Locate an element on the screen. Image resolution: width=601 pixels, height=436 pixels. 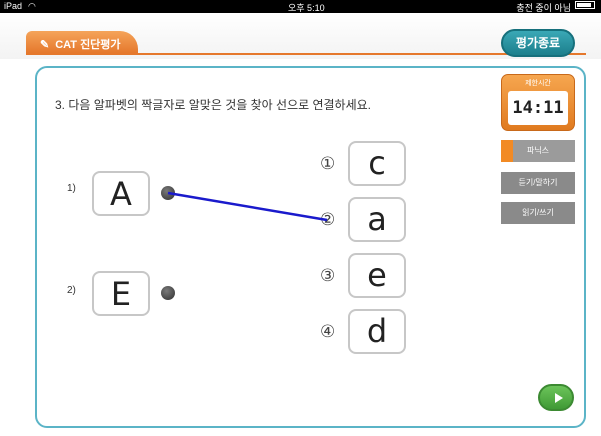
category-phonics-button: 파닉스 is located at coordinates (538, 151).